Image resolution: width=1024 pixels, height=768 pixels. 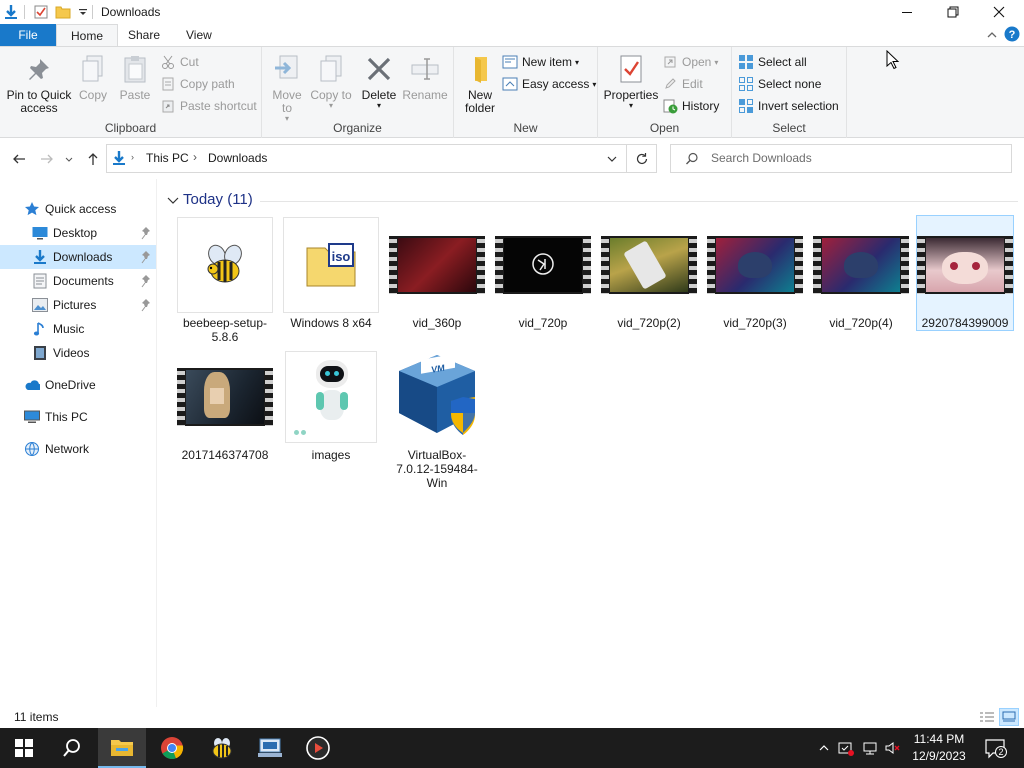 What do you see at coordinates (318, 748) in the screenshot?
I see `media-player-taskbar-button` at bounding box center [318, 748].